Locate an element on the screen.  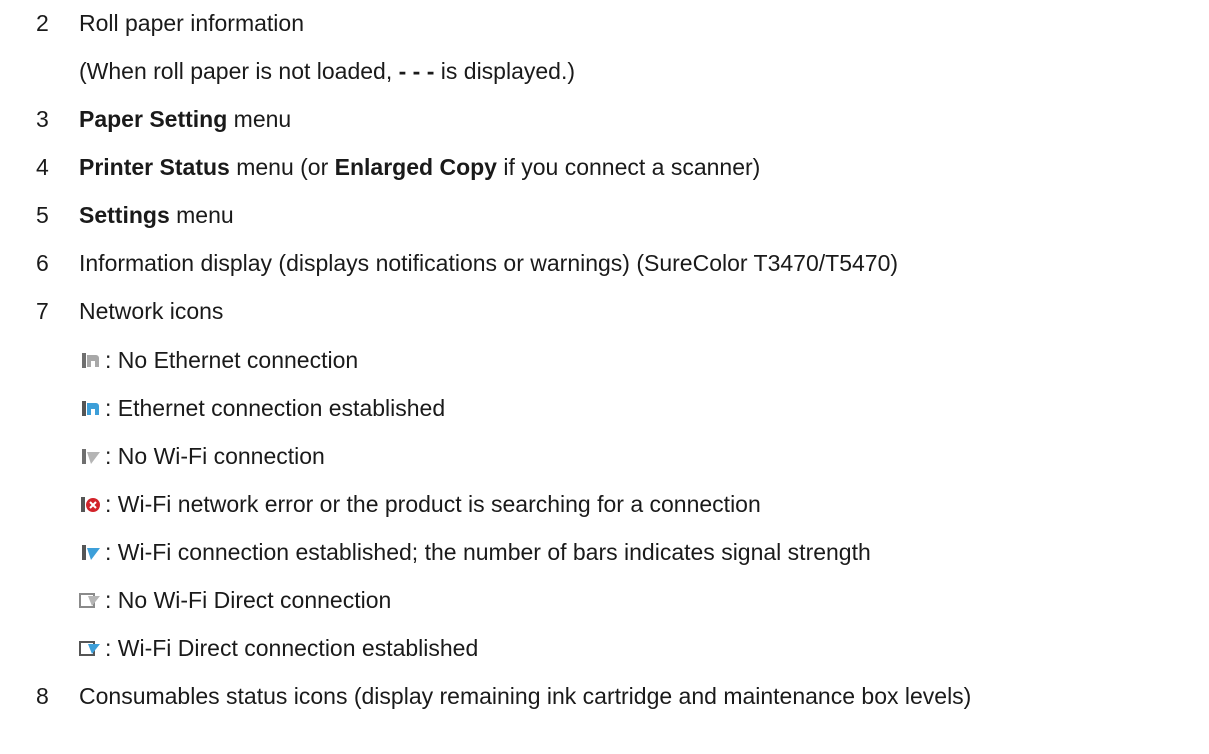
item-number: 7 is located at coordinates (42, 311).